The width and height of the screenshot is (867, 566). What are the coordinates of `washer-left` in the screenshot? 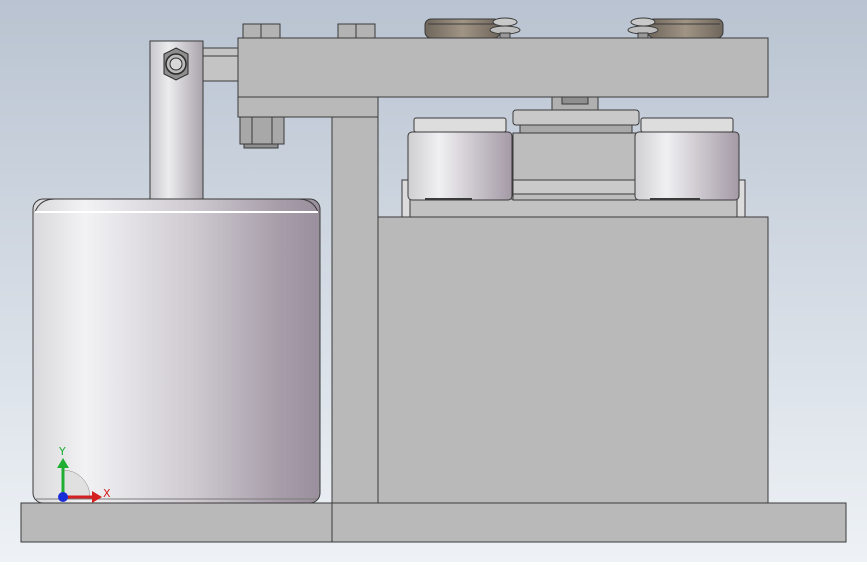 It's located at (462, 28).